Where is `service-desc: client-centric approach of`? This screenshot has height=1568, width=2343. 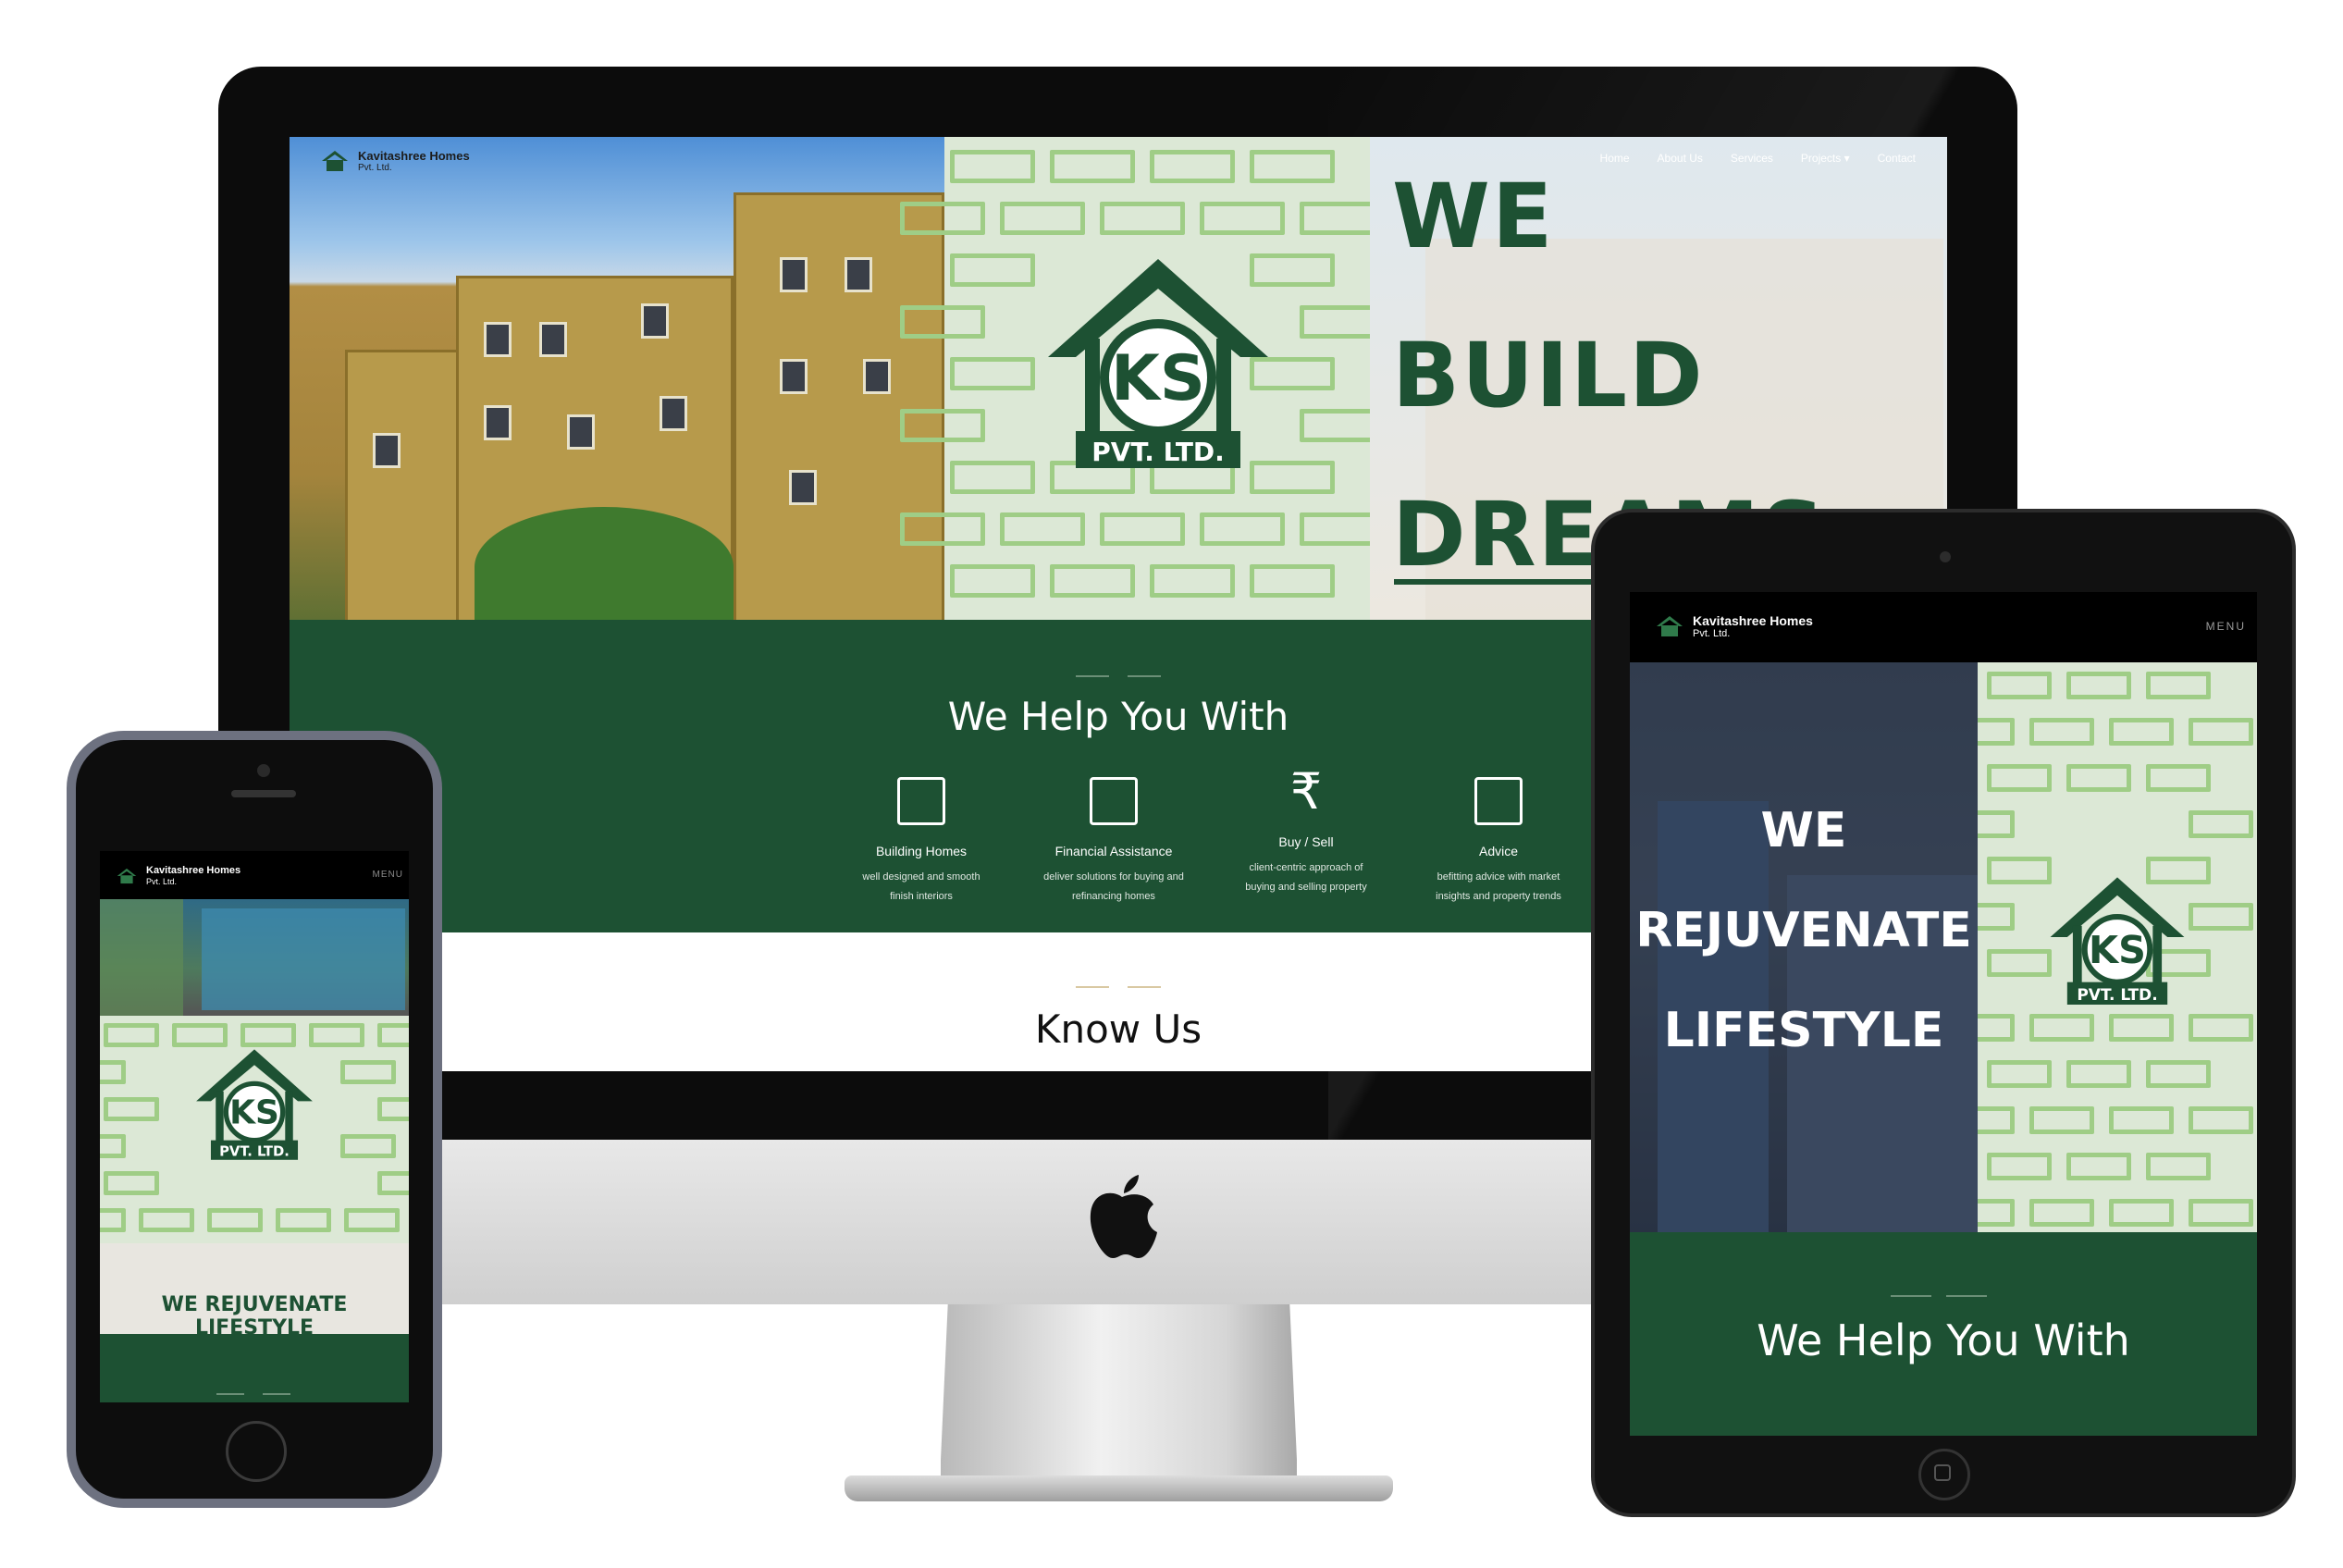 service-desc: client-centric approach of is located at coordinates (1306, 867).